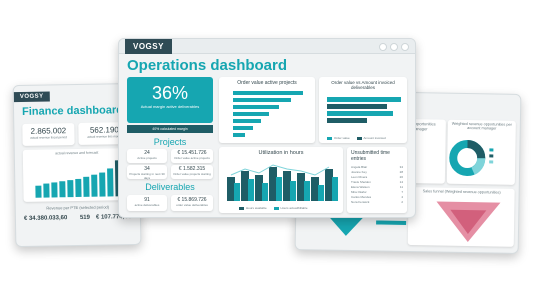 This screenshot has height=300, width=533. I want to click on finance-bottom-title: Revenue per PTE (selected period), so click(78, 207).